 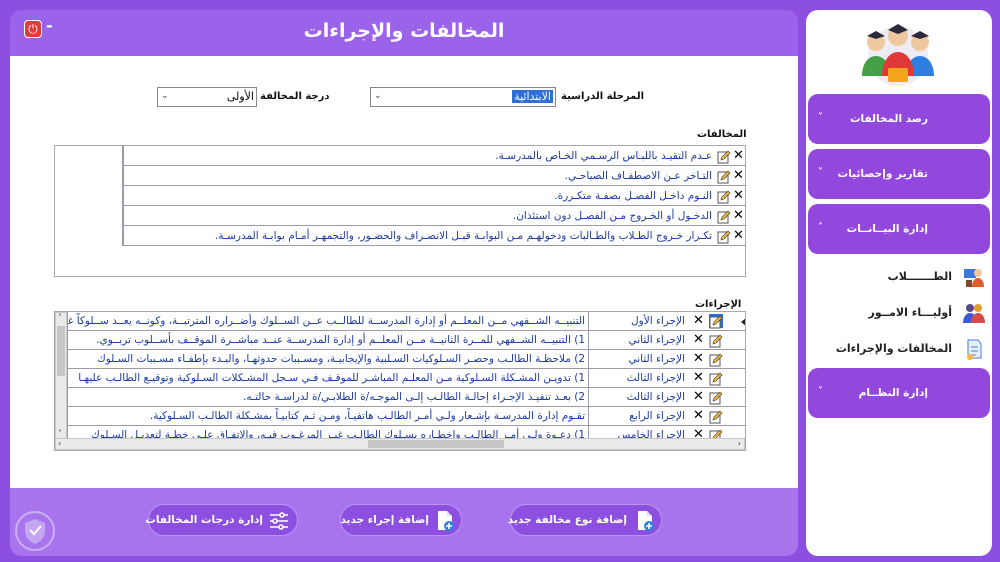 What do you see at coordinates (419, 176) in the screenshot?
I see `violation-text: التـاخر عـن الاصطفـاف الصباحـي.` at bounding box center [419, 176].